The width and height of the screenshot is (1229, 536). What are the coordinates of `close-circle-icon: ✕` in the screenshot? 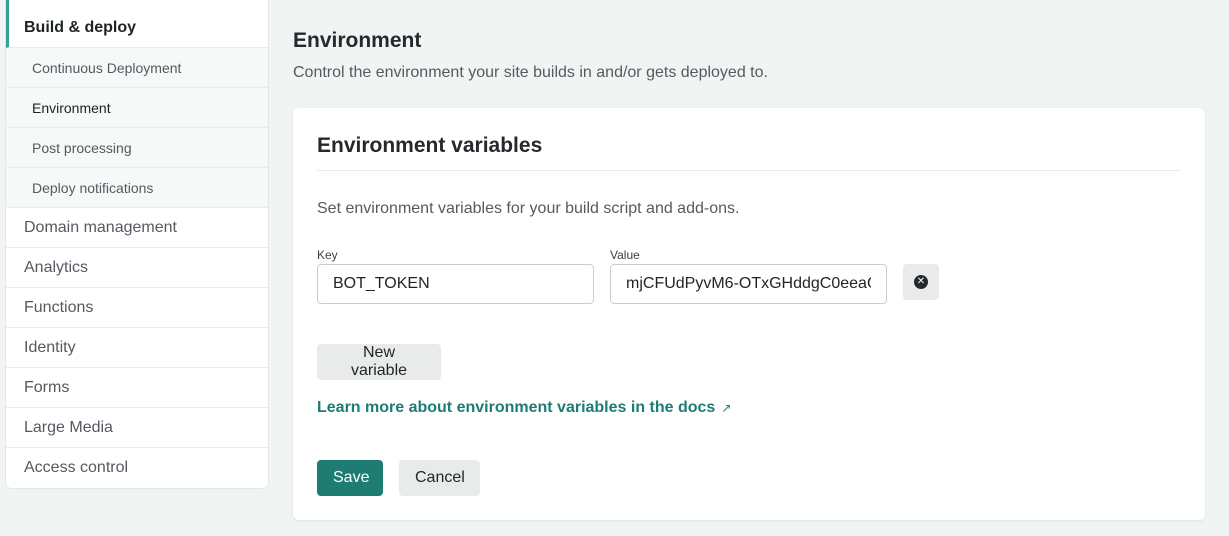 It's located at (921, 282).